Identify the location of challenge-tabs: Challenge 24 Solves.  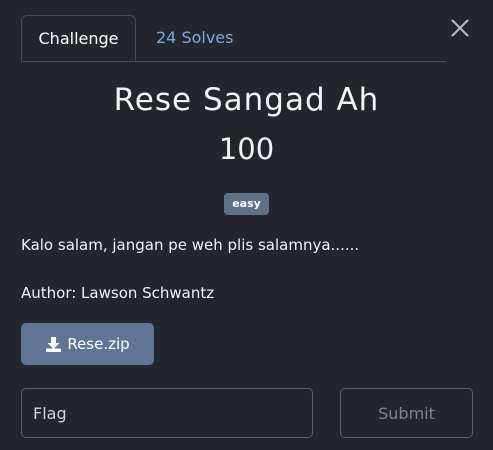
(233, 38).